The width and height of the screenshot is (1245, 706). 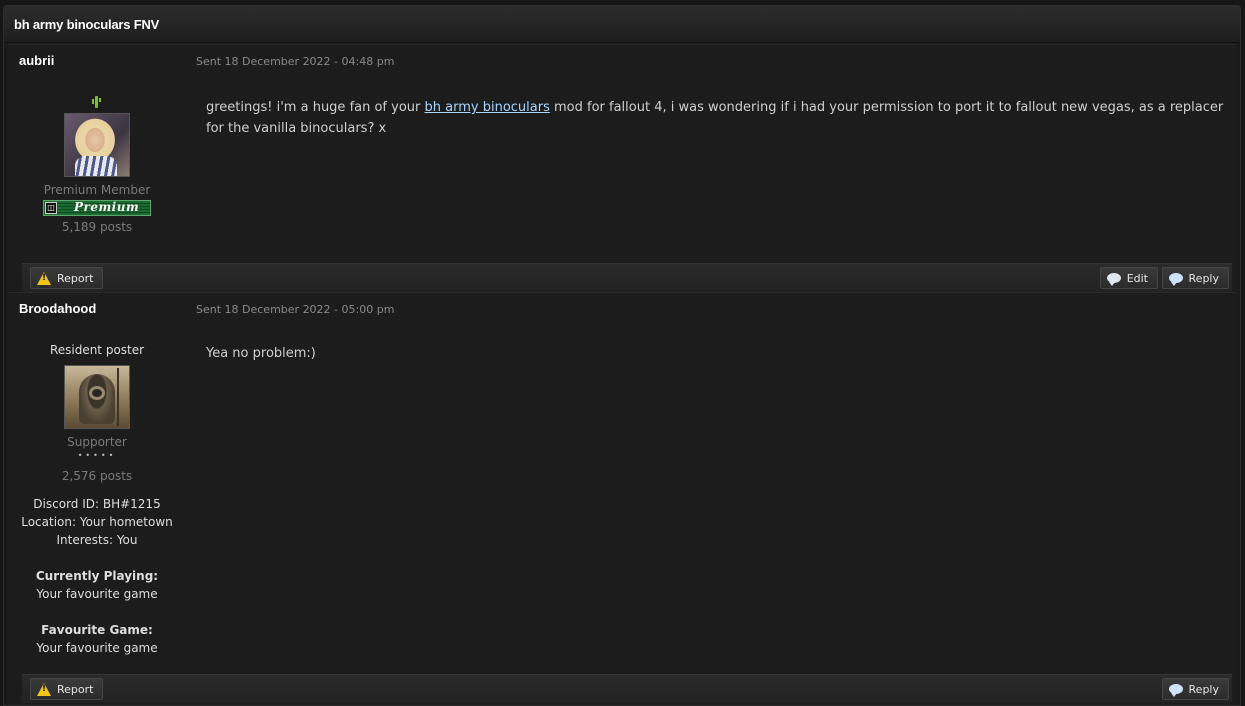 What do you see at coordinates (295, 309) in the screenshot?
I see `post-date: Sent 18 December 2022 - 05:00 pm` at bounding box center [295, 309].